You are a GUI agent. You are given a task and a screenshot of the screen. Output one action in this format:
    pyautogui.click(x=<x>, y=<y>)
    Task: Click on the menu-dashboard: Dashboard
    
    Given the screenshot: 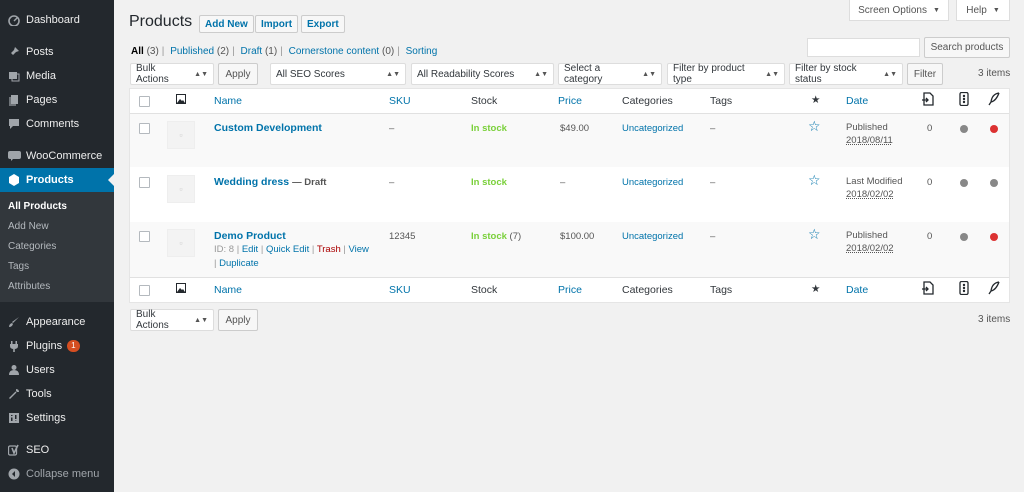 What is the action you would take?
    pyautogui.click(x=57, y=20)
    